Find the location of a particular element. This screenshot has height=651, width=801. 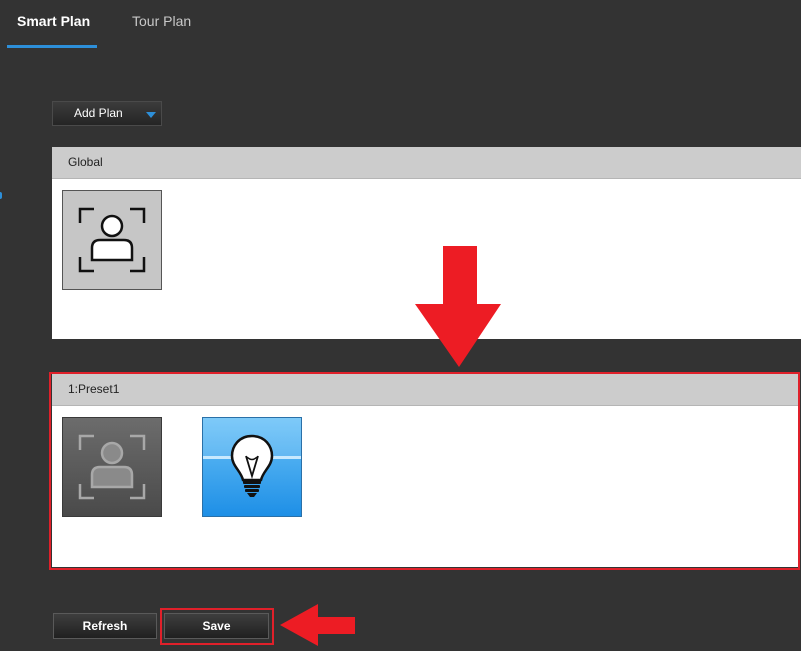

add-plan-label: Add Plan is located at coordinates (98, 113).